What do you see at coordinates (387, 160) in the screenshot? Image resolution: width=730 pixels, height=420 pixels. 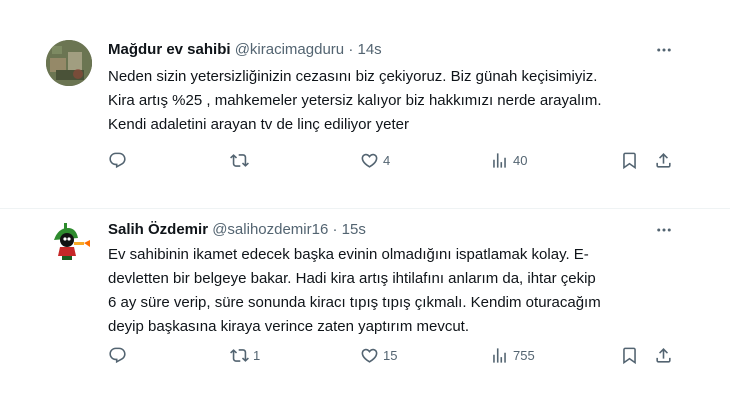 I see `like-count: 4` at bounding box center [387, 160].